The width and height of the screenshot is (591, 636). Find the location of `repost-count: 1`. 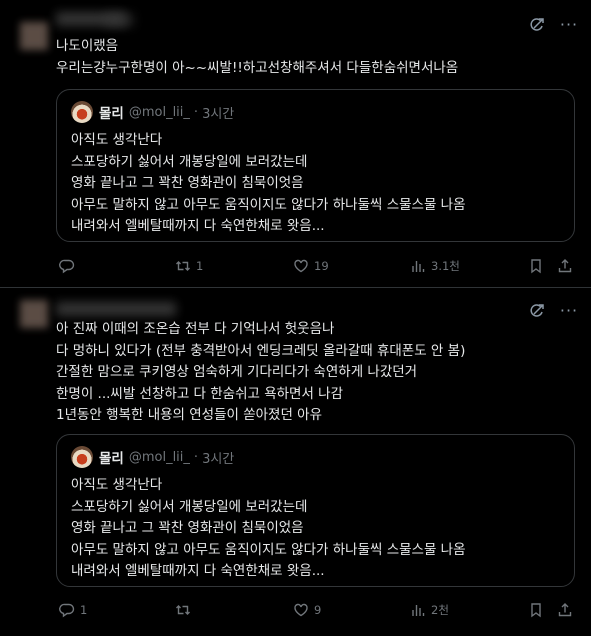

repost-count: 1 is located at coordinates (200, 266).